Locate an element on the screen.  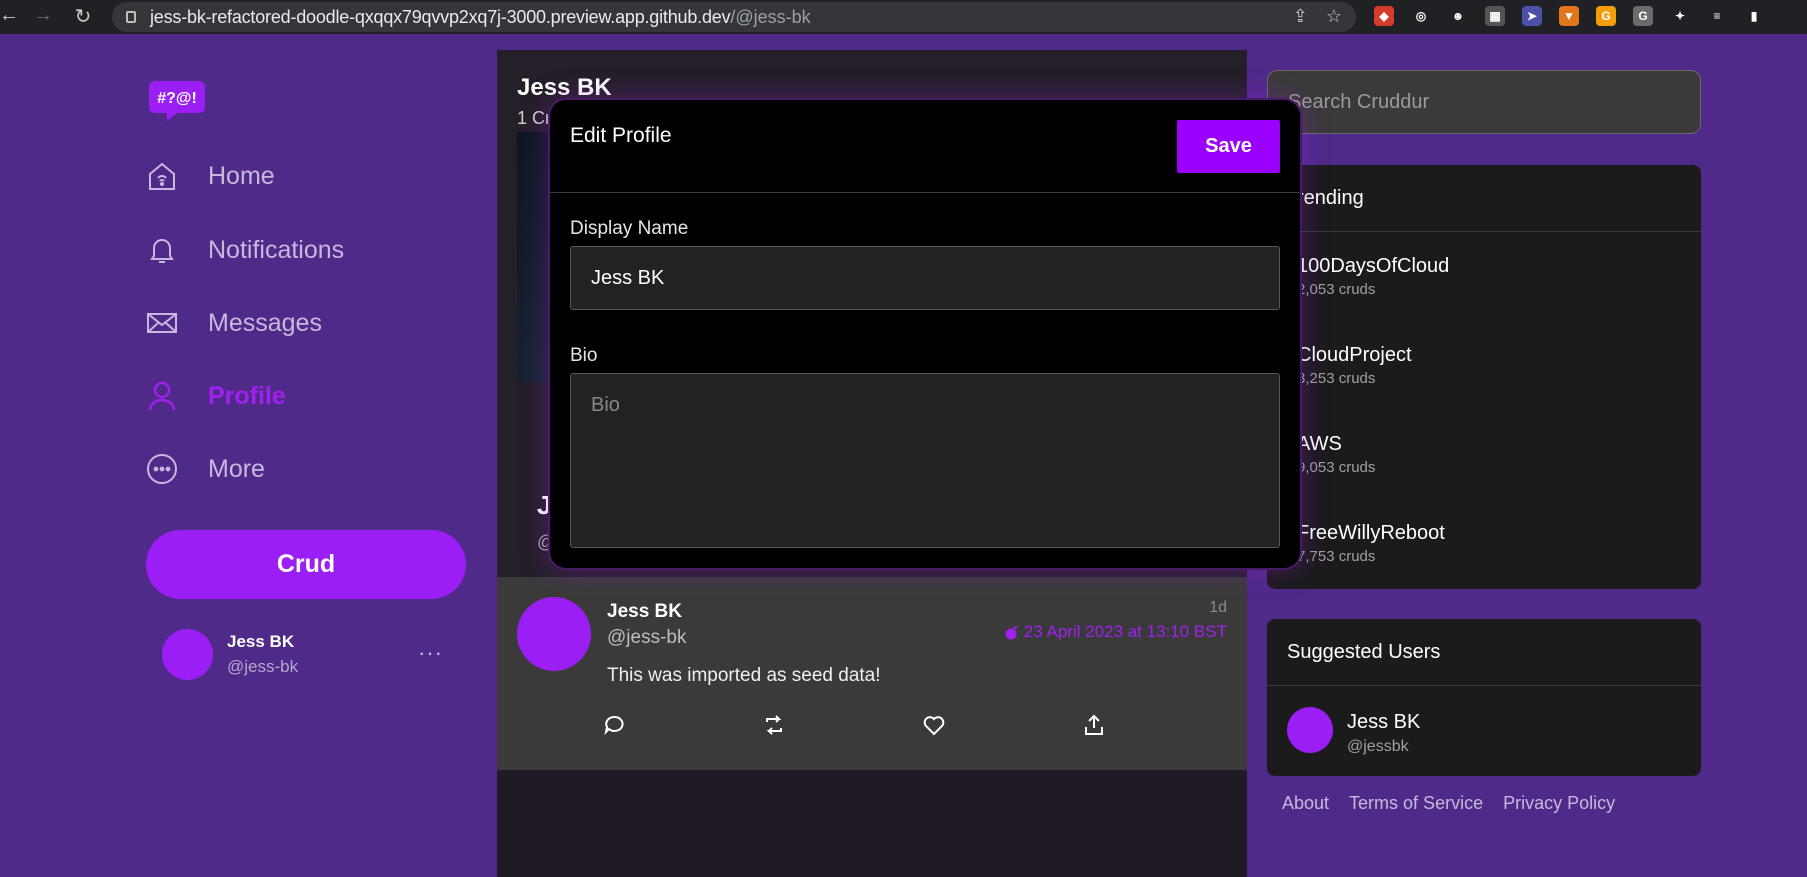
red-extension-icon: ◆ is located at coordinates (1384, 16).